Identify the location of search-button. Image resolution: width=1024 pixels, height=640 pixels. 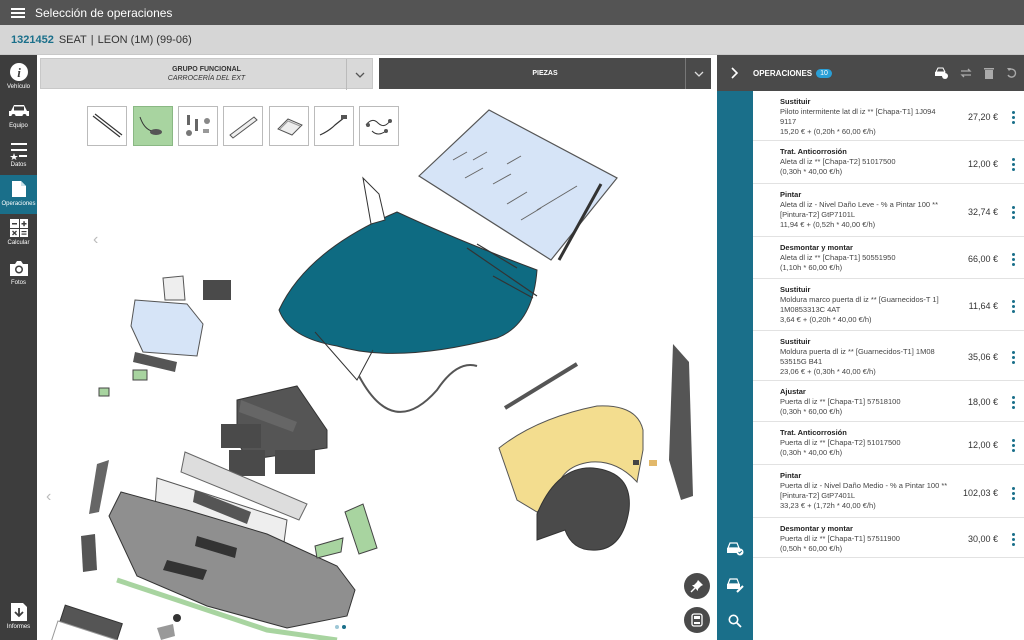
(735, 621).